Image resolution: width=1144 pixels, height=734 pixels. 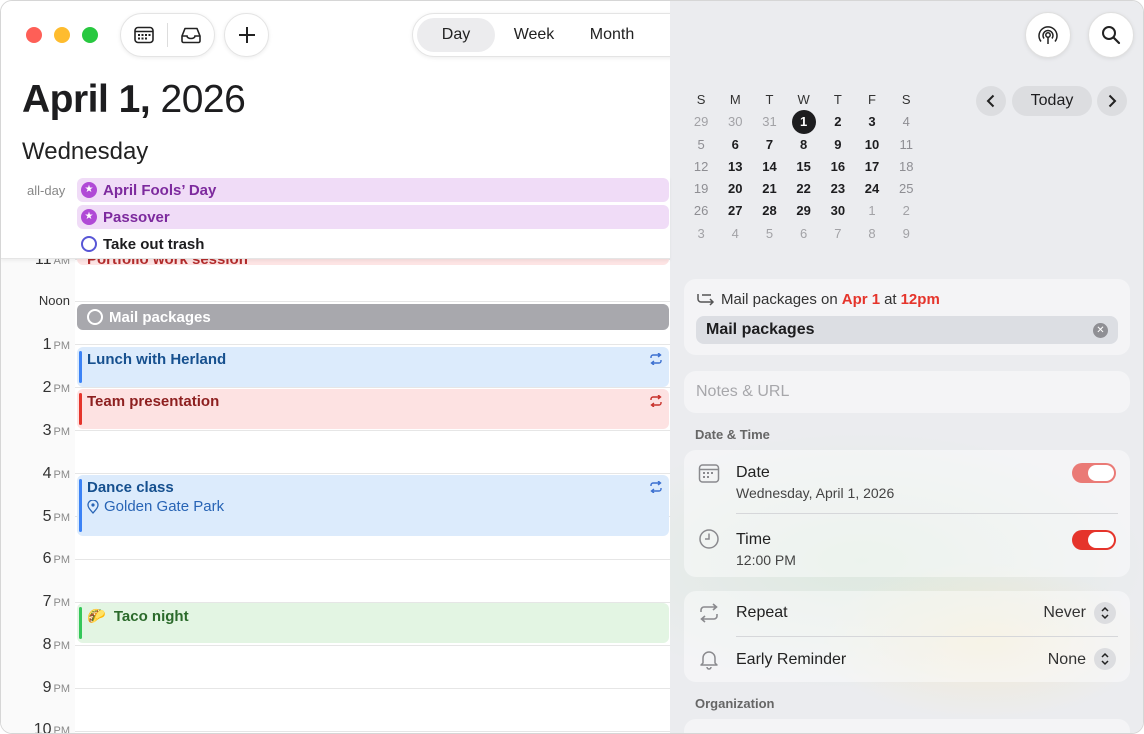 What do you see at coordinates (373, 263) in the screenshot?
I see `calendar-event: Portfolio work session` at bounding box center [373, 263].